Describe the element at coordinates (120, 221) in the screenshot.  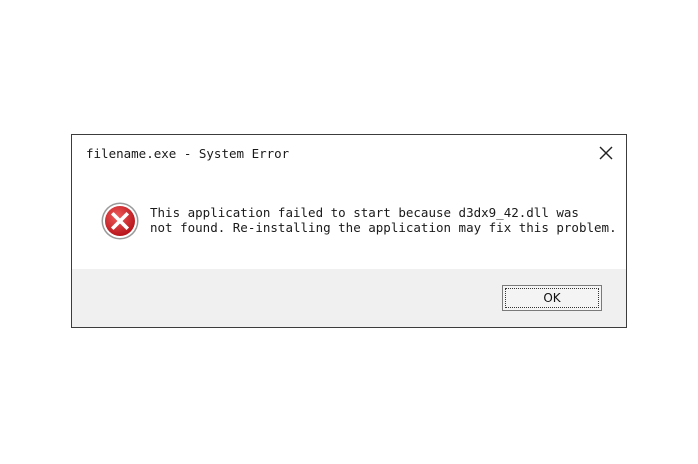
I see `error-x-icon` at that location.